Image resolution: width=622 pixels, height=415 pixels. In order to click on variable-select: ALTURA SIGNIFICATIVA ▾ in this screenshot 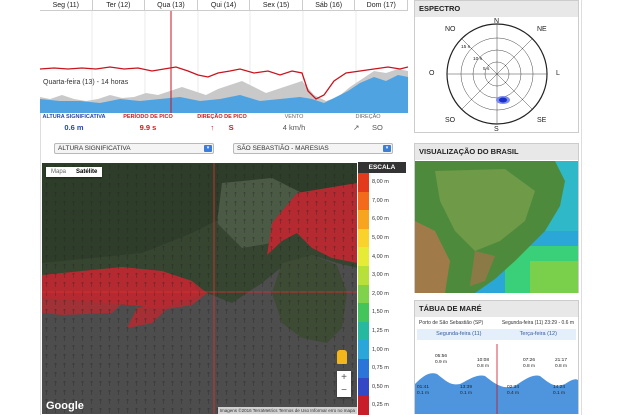, I will do `click(134, 148)`.